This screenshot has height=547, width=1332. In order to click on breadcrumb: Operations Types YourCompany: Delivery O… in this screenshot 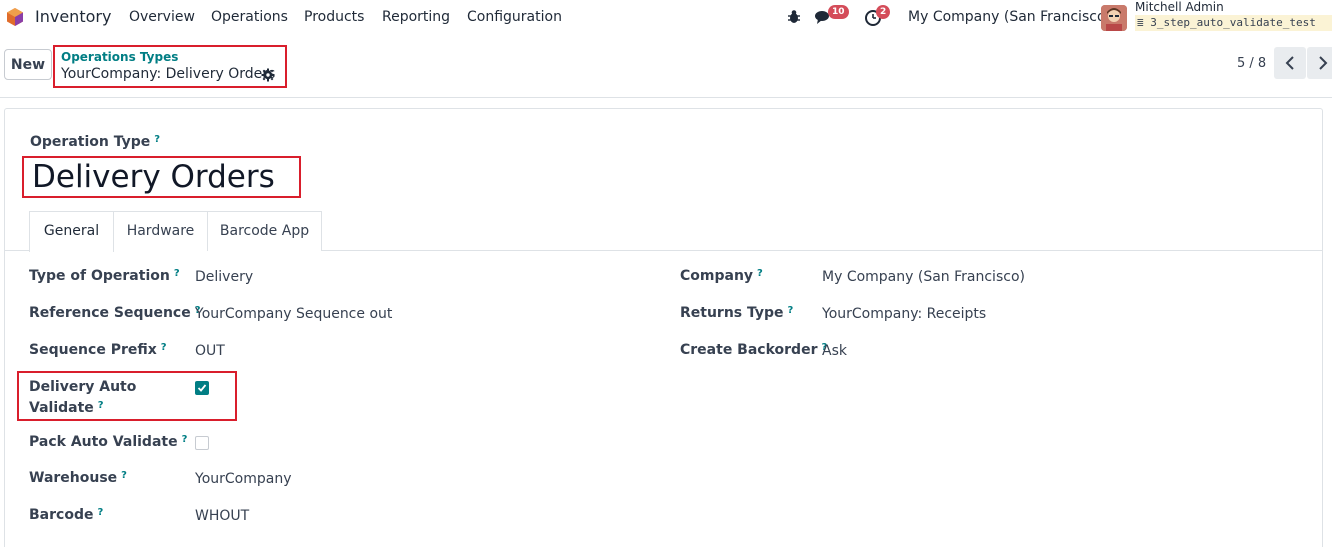, I will do `click(170, 66)`.